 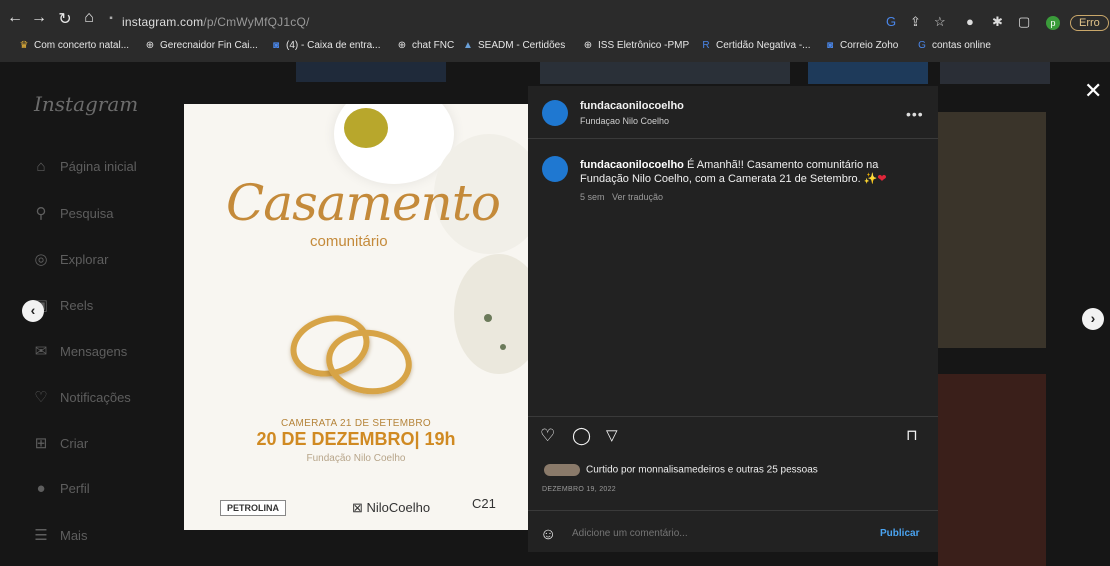 What do you see at coordinates (522, 45) in the screenshot?
I see `bookmark-label: SEADM - Certidões` at bounding box center [522, 45].